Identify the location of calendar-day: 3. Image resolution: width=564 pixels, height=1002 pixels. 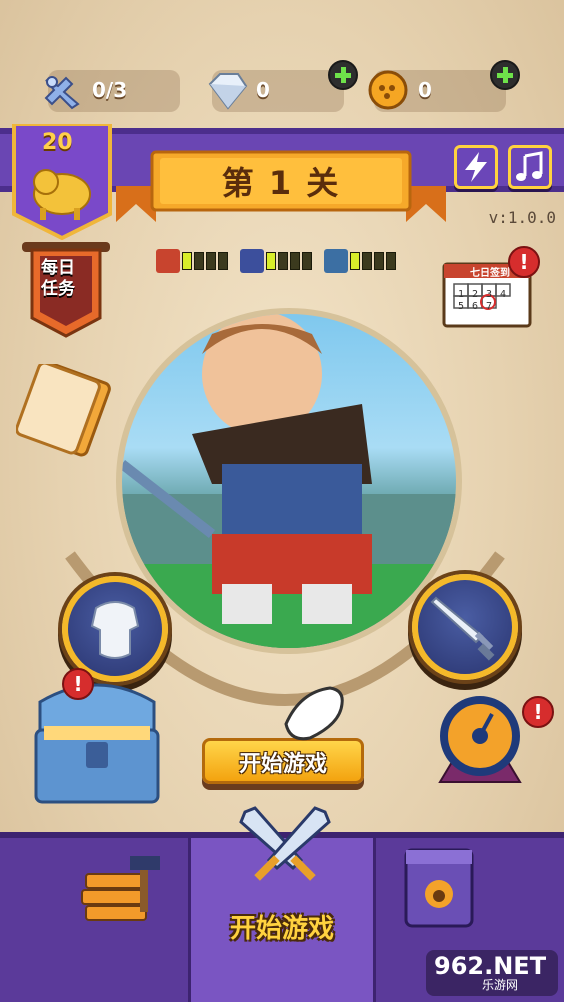
(489, 294).